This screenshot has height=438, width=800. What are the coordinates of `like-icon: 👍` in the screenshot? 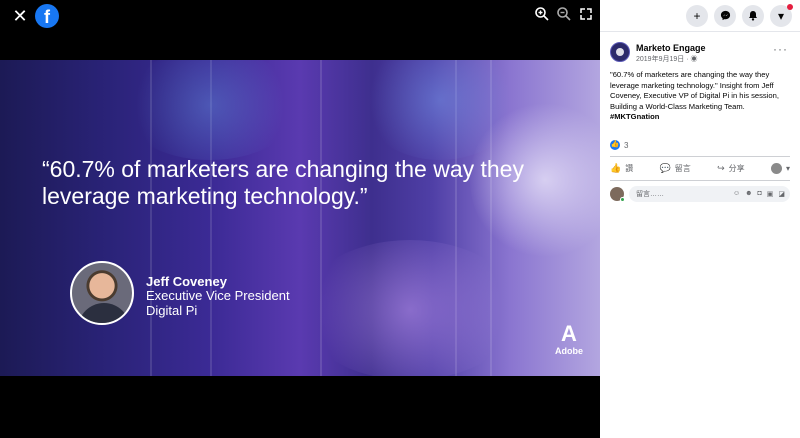 It's located at (616, 167).